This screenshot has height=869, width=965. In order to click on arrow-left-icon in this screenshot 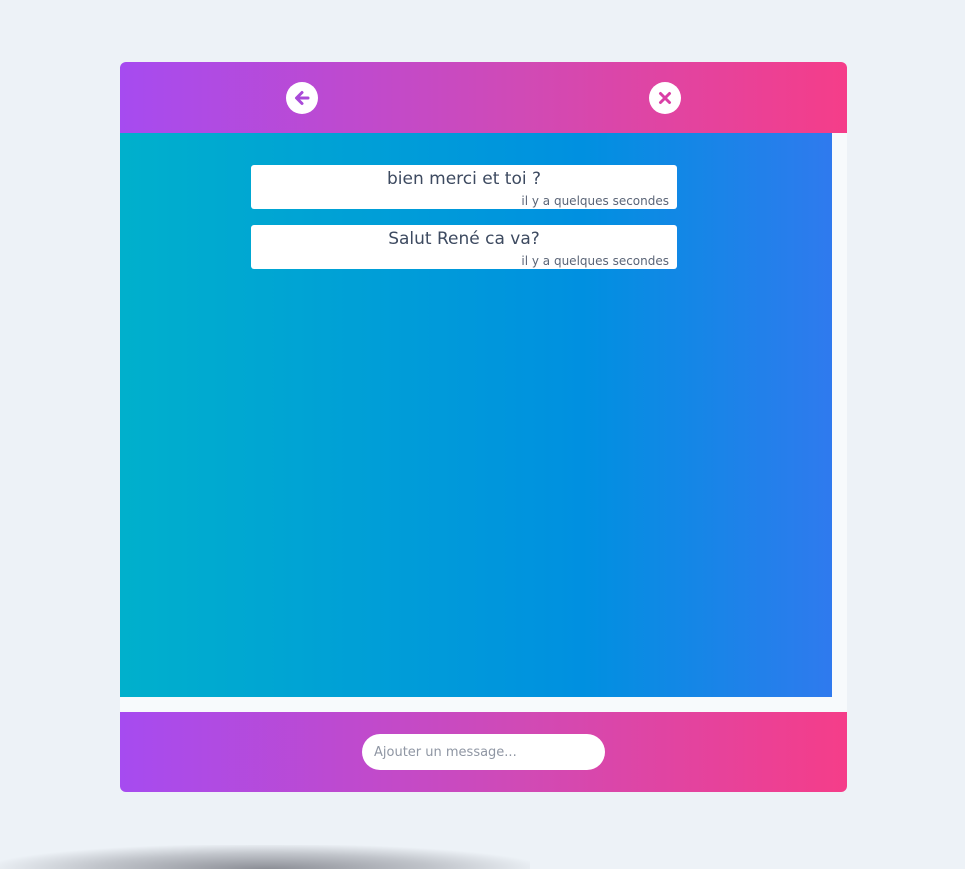, I will do `click(302, 98)`.